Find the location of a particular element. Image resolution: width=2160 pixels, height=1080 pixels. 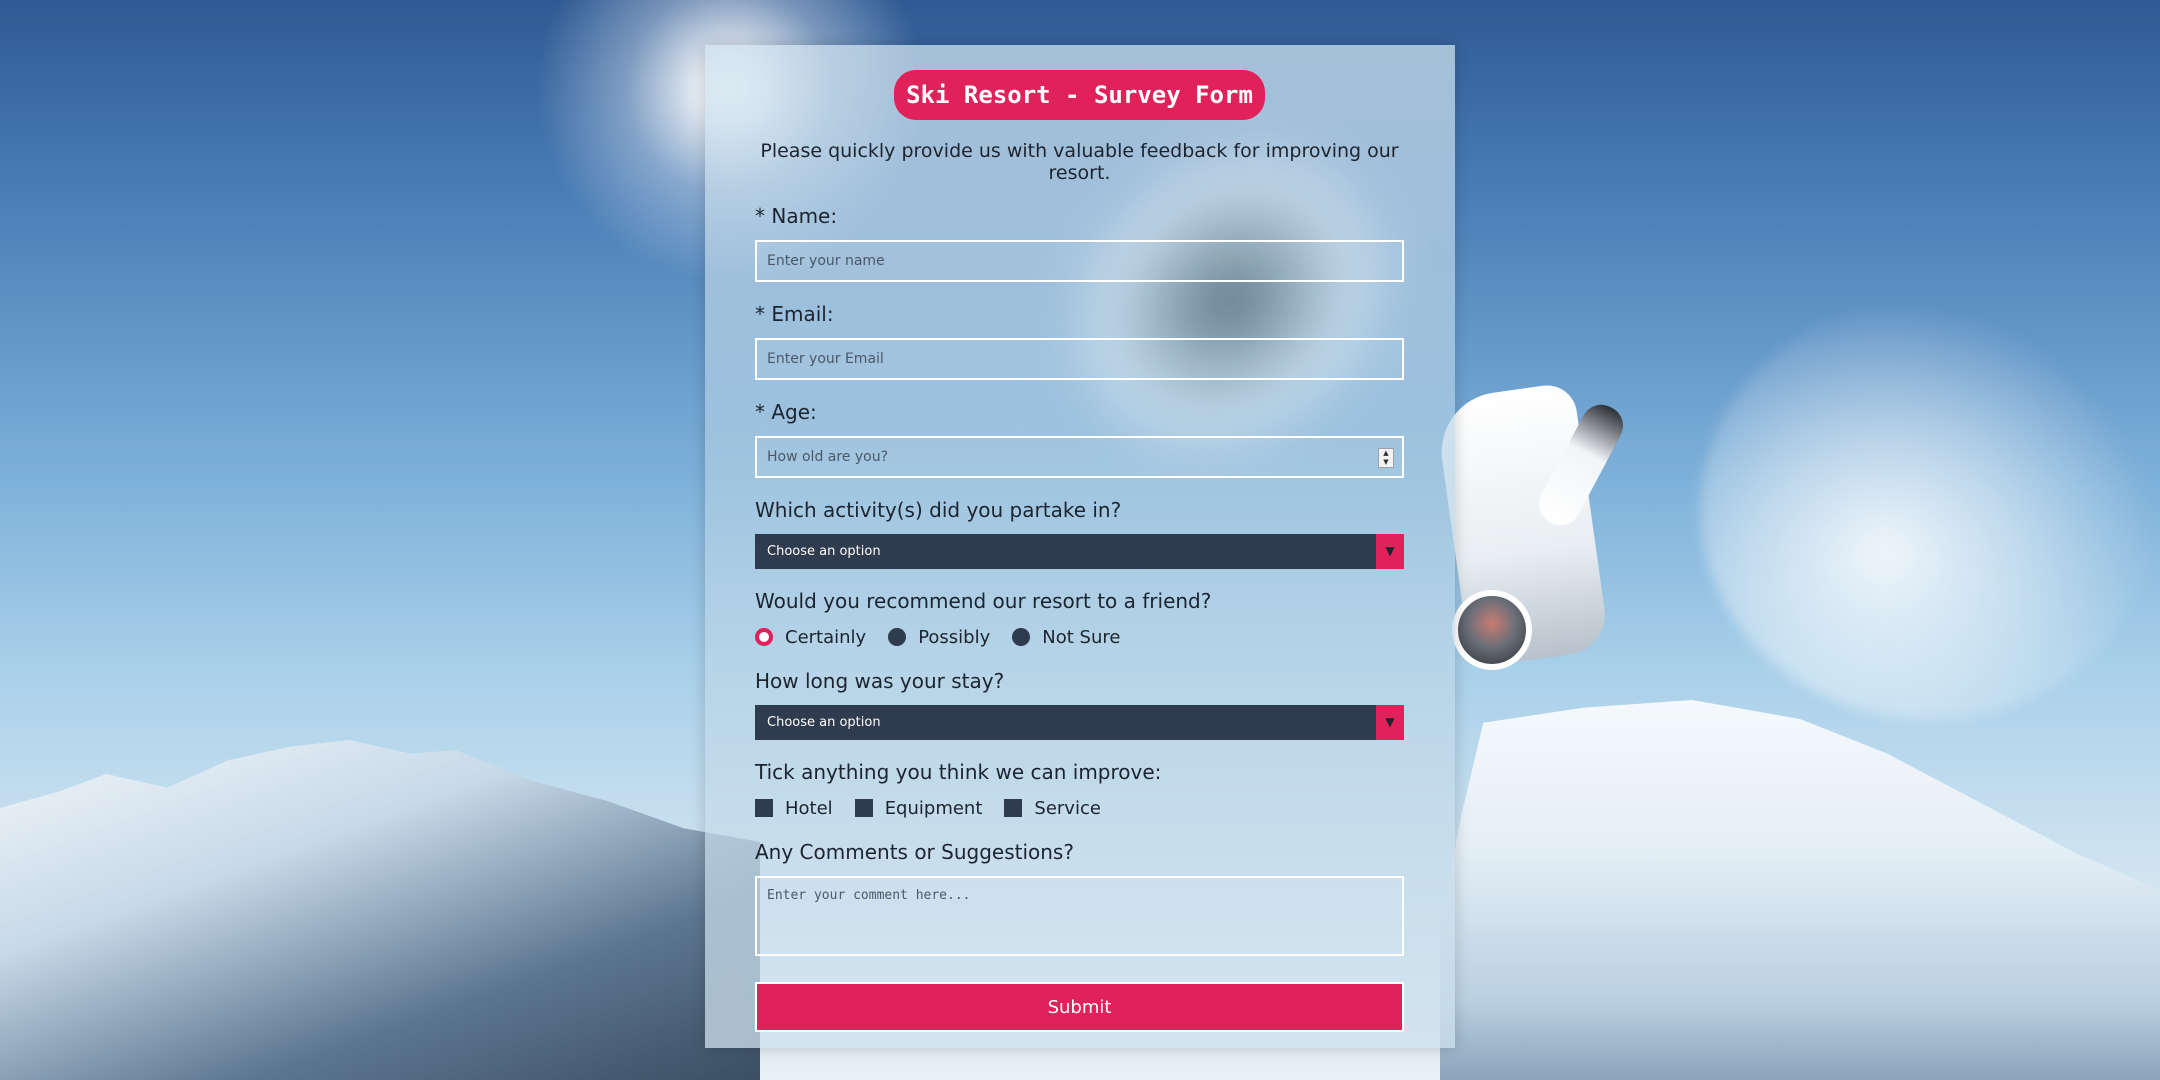

name-label: * Name: is located at coordinates (796, 216).